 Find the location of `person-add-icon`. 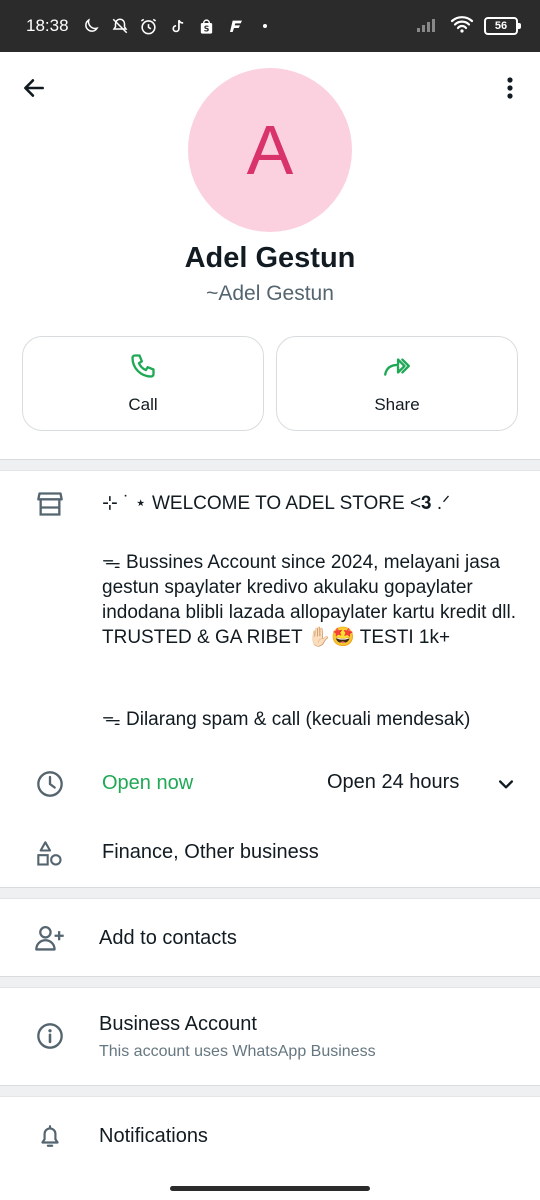

person-add-icon is located at coordinates (50, 938).